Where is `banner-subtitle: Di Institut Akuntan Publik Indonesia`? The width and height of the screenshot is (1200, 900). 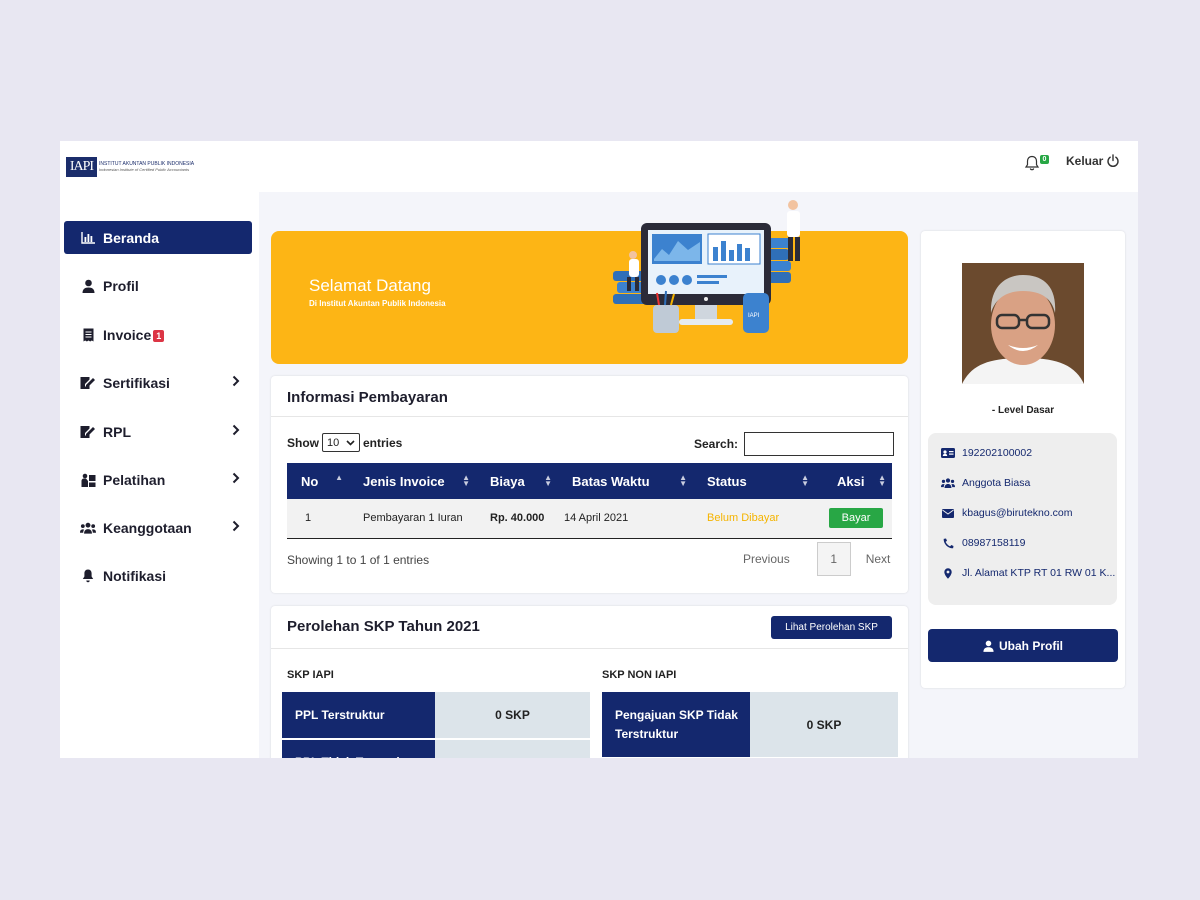 banner-subtitle: Di Institut Akuntan Publik Indonesia is located at coordinates (377, 303).